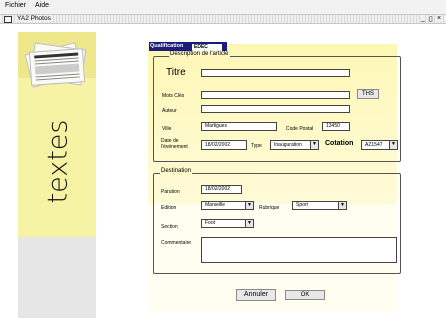  What do you see at coordinates (227, 205) in the screenshot?
I see `edition-select: Marseille ▼` at bounding box center [227, 205].